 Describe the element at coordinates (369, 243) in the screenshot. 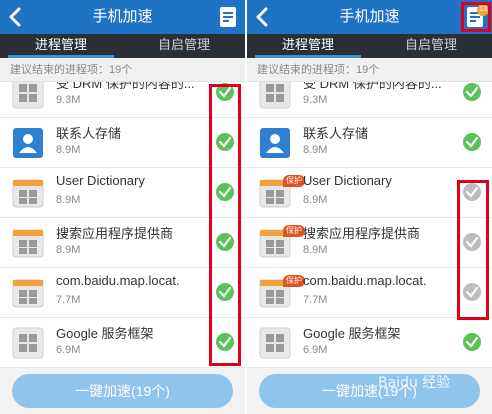

I see `process-row: 保护 搜索应用程序提供商 8.9M` at that location.